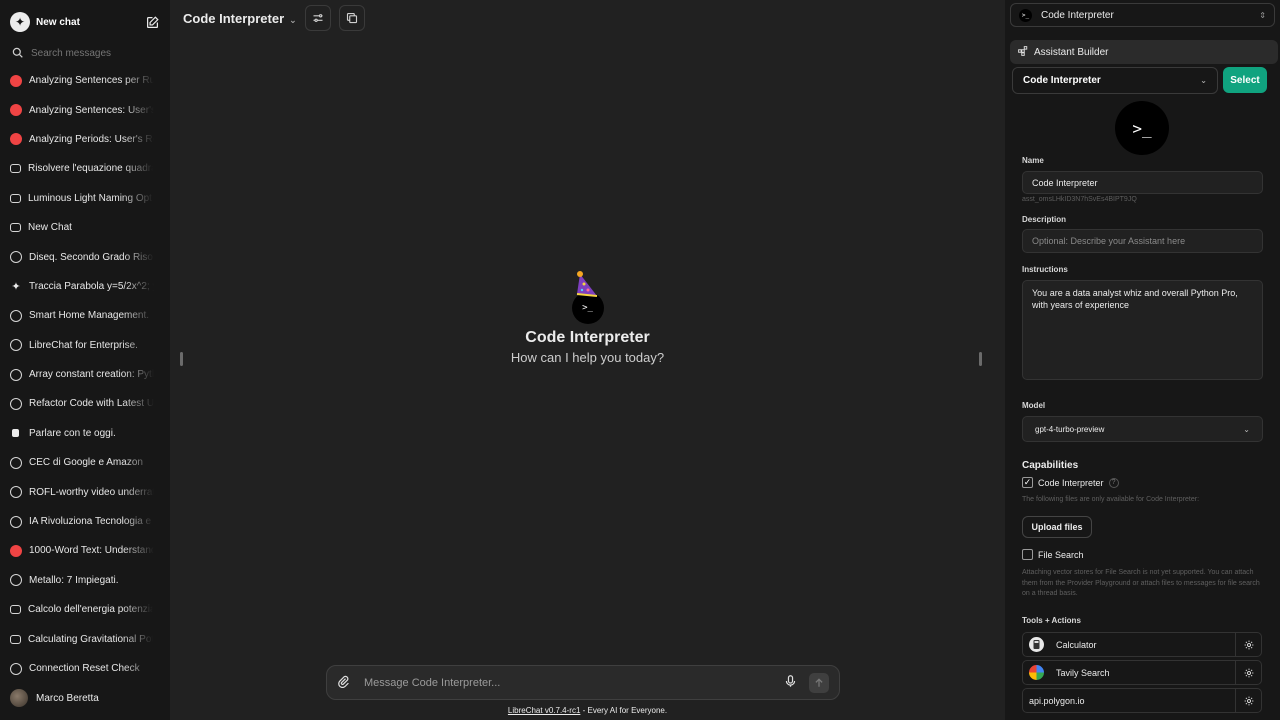  I want to click on conversation-title: Calcolo dell'energia potenziale, so click(90, 610).